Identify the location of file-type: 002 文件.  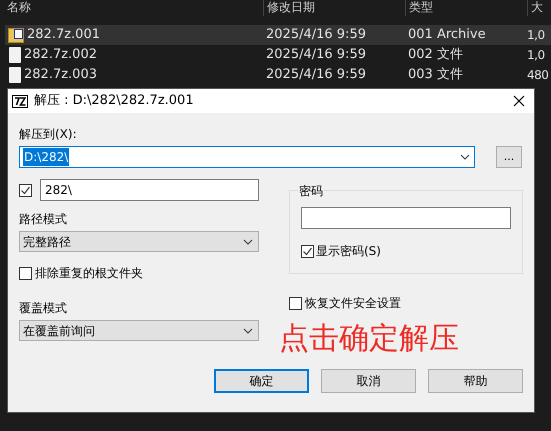
(436, 55).